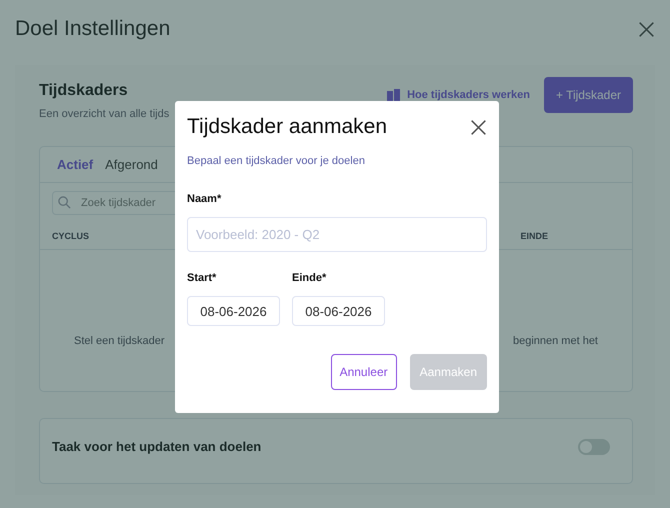  I want to click on help-link: Hoe tijdskaders werken, so click(458, 95).